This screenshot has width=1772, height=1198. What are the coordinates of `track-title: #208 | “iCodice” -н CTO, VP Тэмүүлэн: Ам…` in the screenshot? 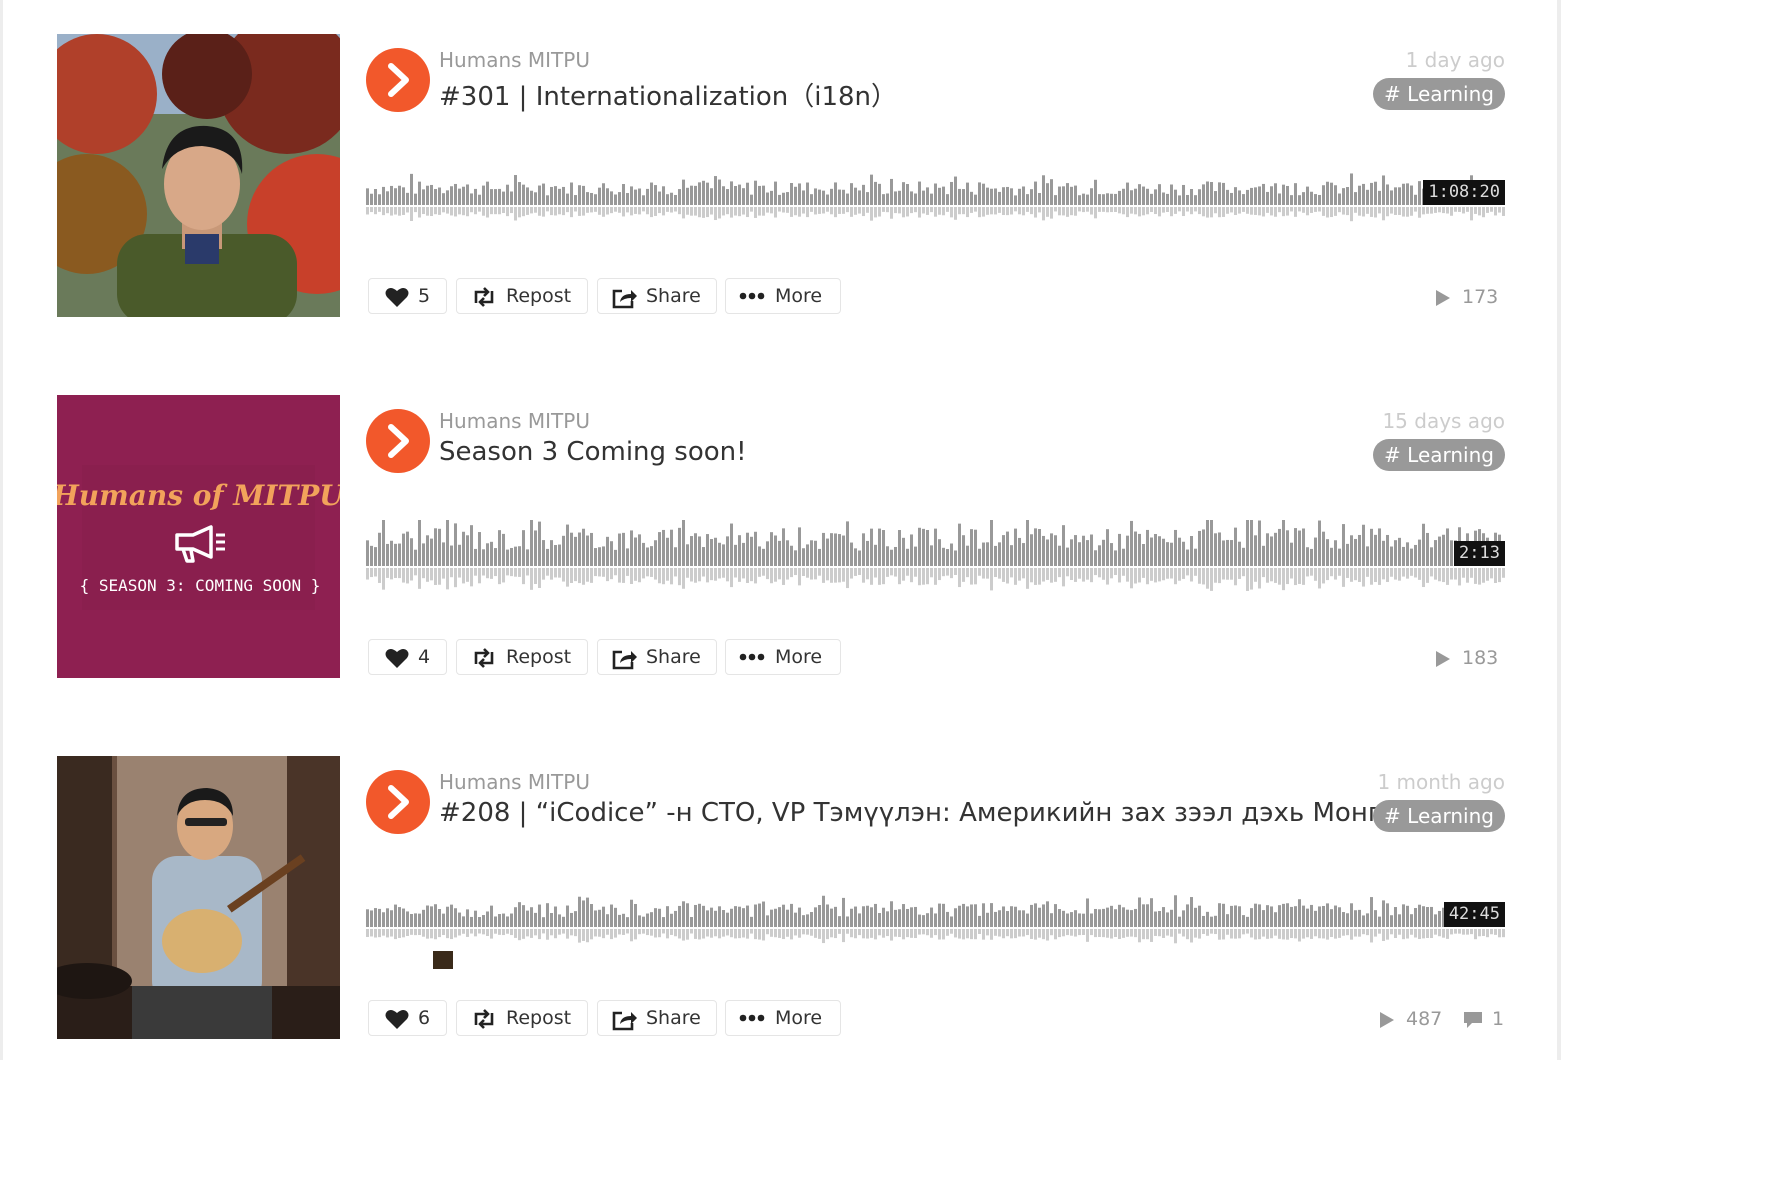 It's located at (953, 813).